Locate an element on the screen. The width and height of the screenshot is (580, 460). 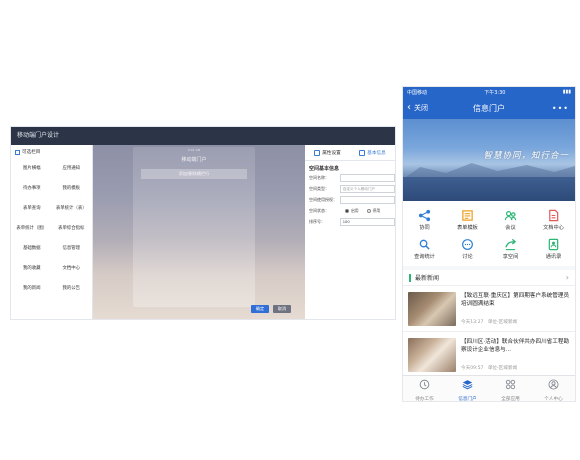
query-icon is located at coordinates (425, 244).